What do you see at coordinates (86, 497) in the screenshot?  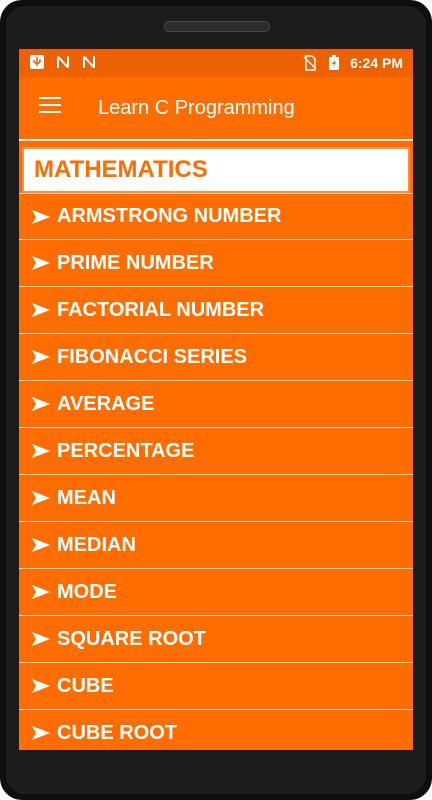 I see `list-item-label: MEAN` at bounding box center [86, 497].